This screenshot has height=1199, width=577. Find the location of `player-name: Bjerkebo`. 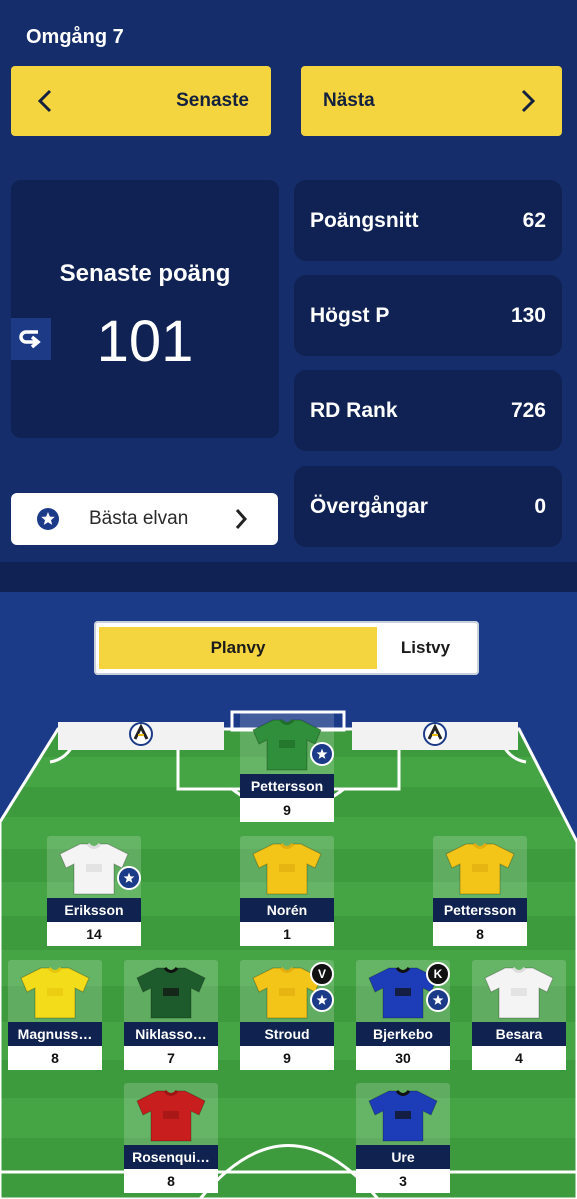

player-name: Bjerkebo is located at coordinates (403, 1034).